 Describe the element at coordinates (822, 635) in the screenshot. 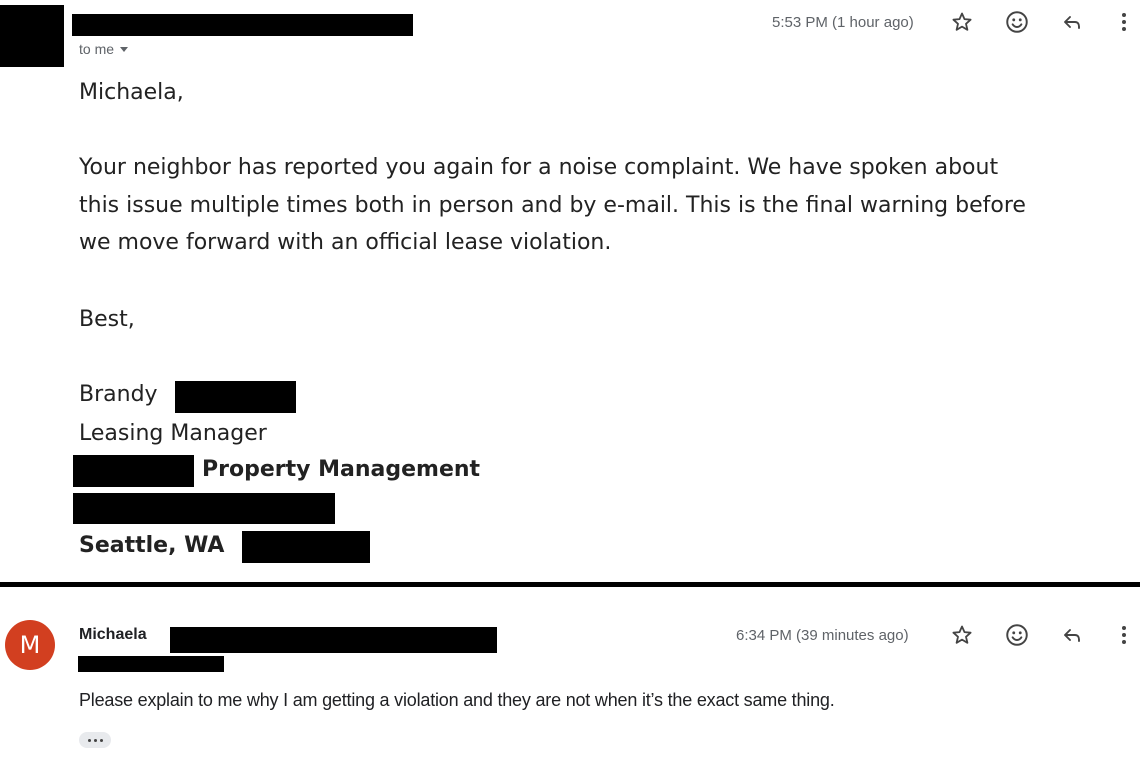

I see `message-timestamp: 6:34 PM (39 minutes ago)` at that location.